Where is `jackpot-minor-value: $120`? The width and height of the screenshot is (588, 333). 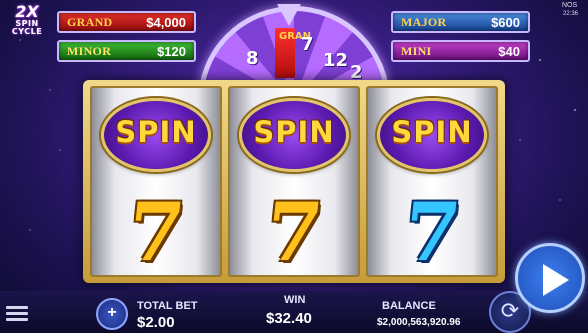
jackpot-minor-value: $120 is located at coordinates (171, 51).